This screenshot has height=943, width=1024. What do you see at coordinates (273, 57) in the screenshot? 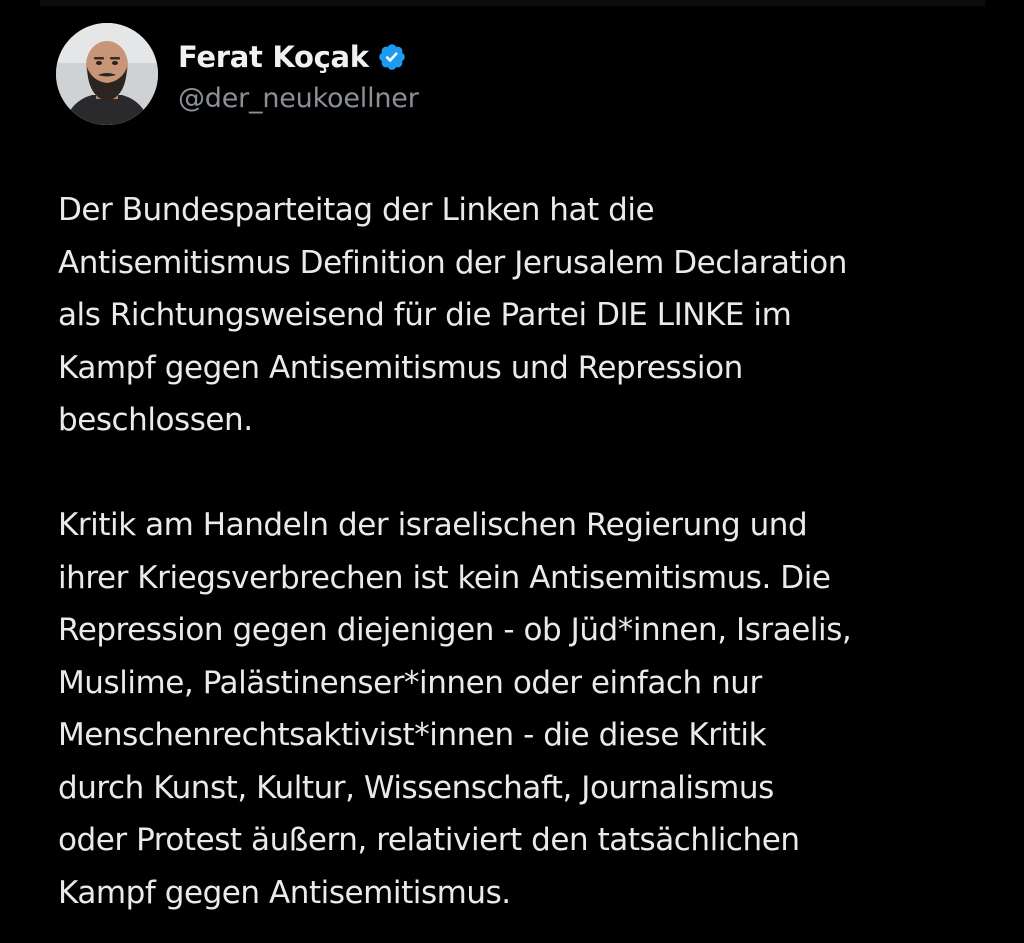
I see `author-display-name: Ferat Koçak` at bounding box center [273, 57].